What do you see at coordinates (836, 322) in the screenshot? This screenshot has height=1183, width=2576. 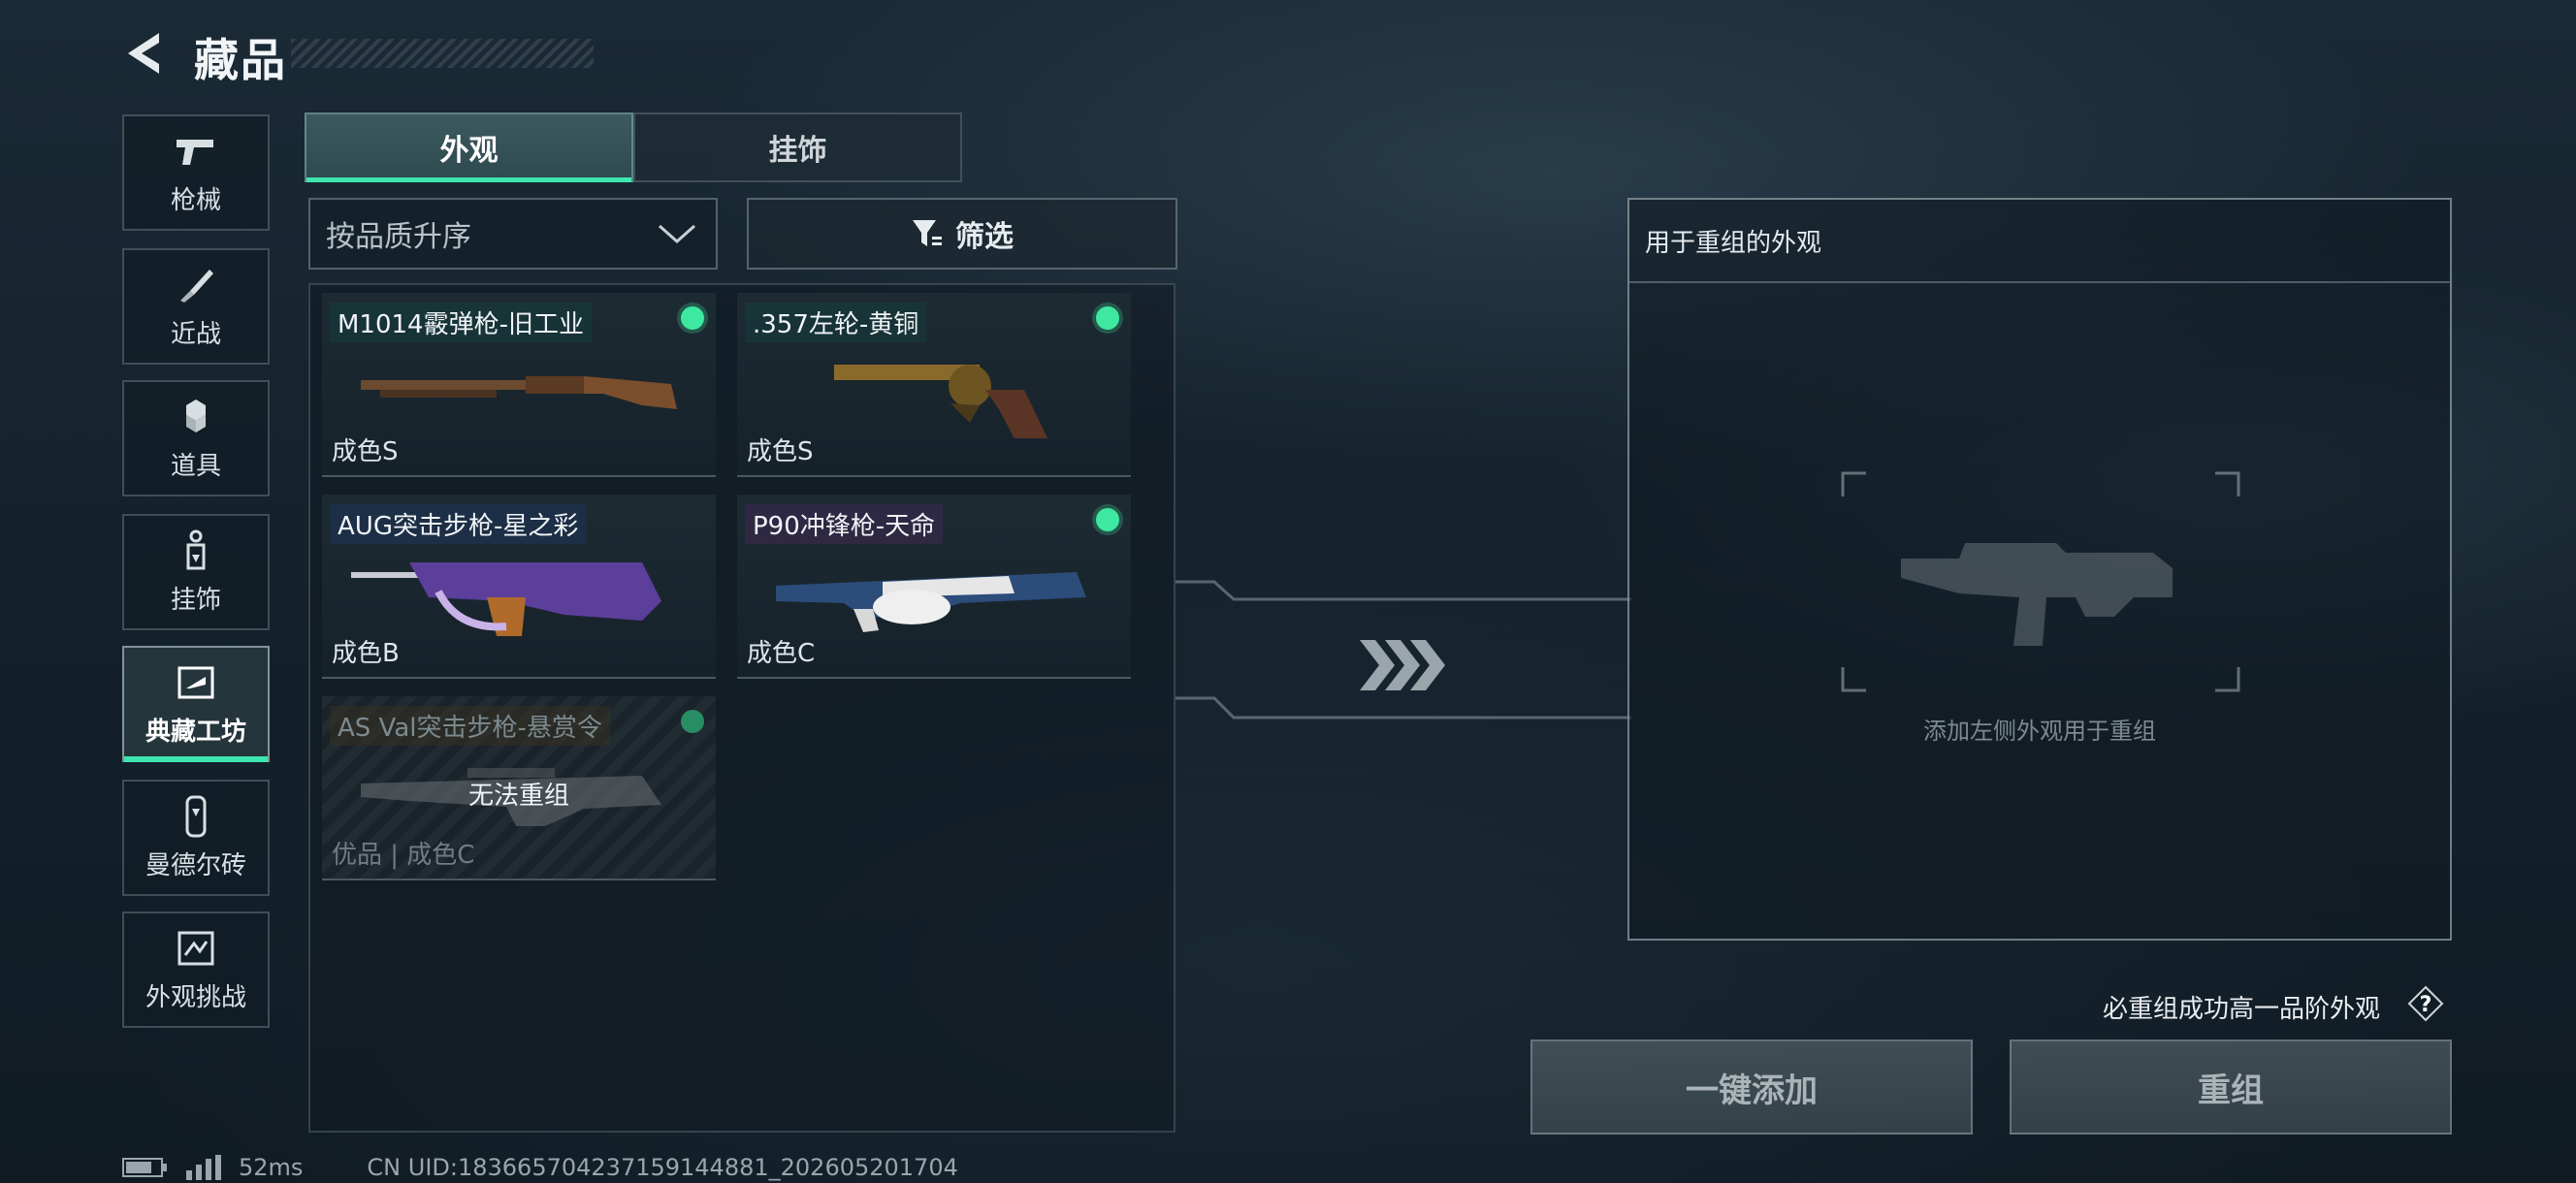 I see `skin-name: .357左轮-黄铜` at bounding box center [836, 322].